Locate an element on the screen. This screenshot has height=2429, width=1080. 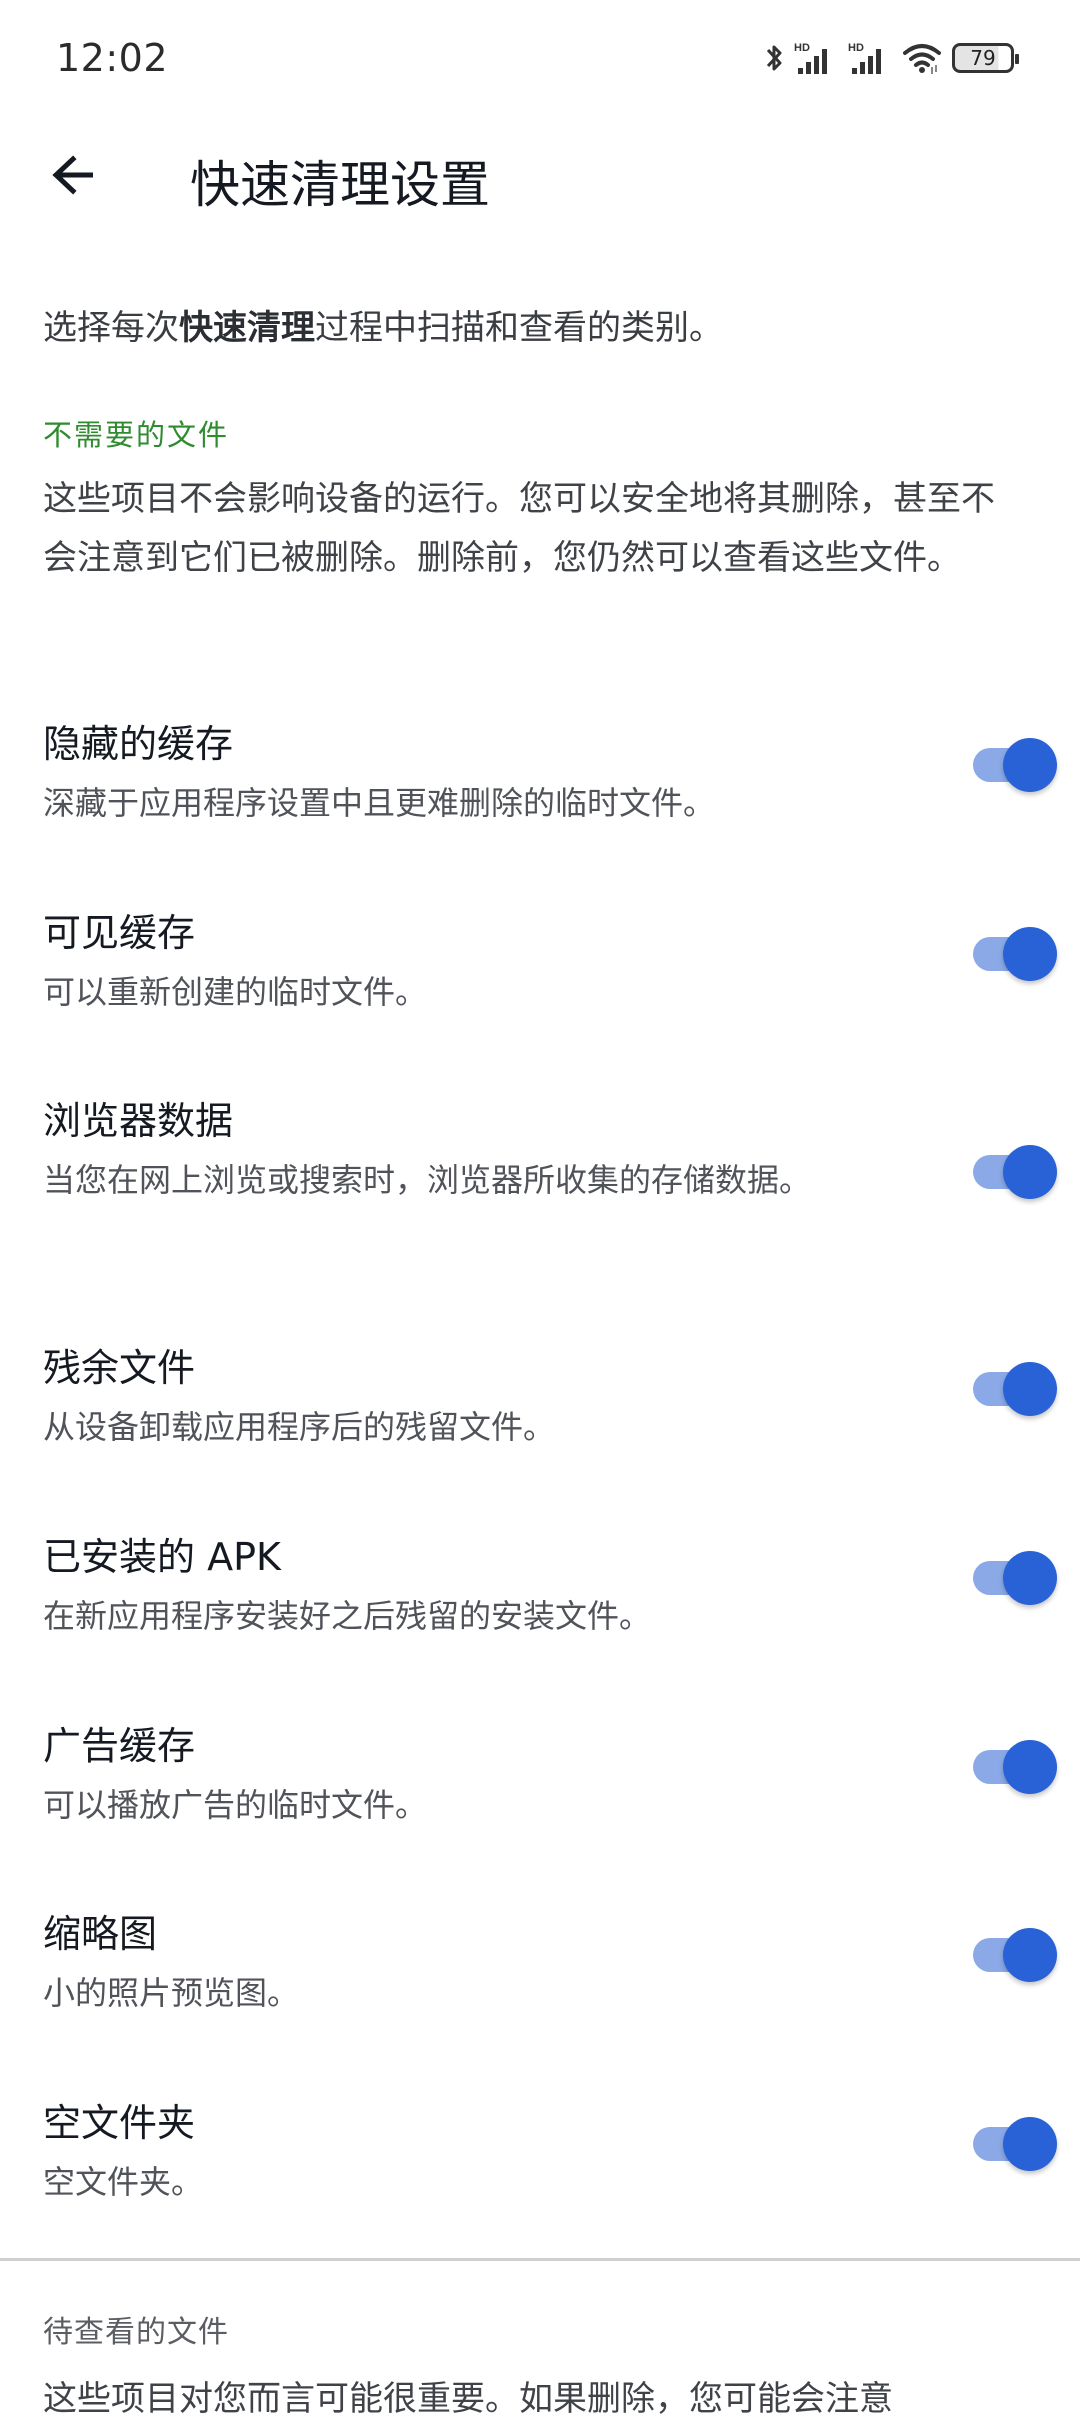
item-subtitle: 小的照片预览图。 is located at coordinates (171, 1993).